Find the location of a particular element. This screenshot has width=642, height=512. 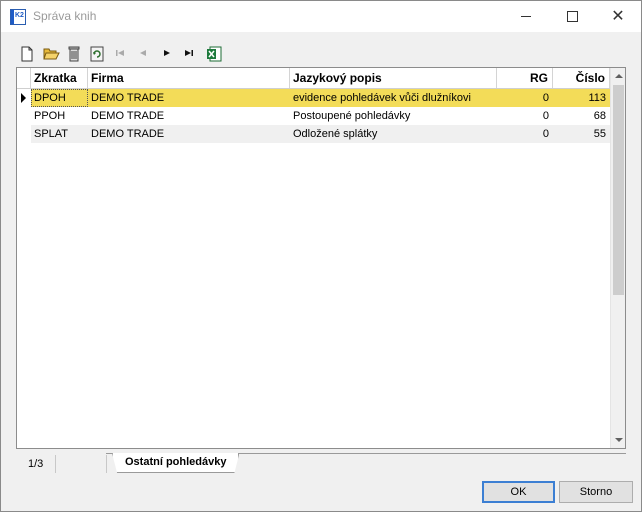

close-icon: ✕ is located at coordinates (618, 16).